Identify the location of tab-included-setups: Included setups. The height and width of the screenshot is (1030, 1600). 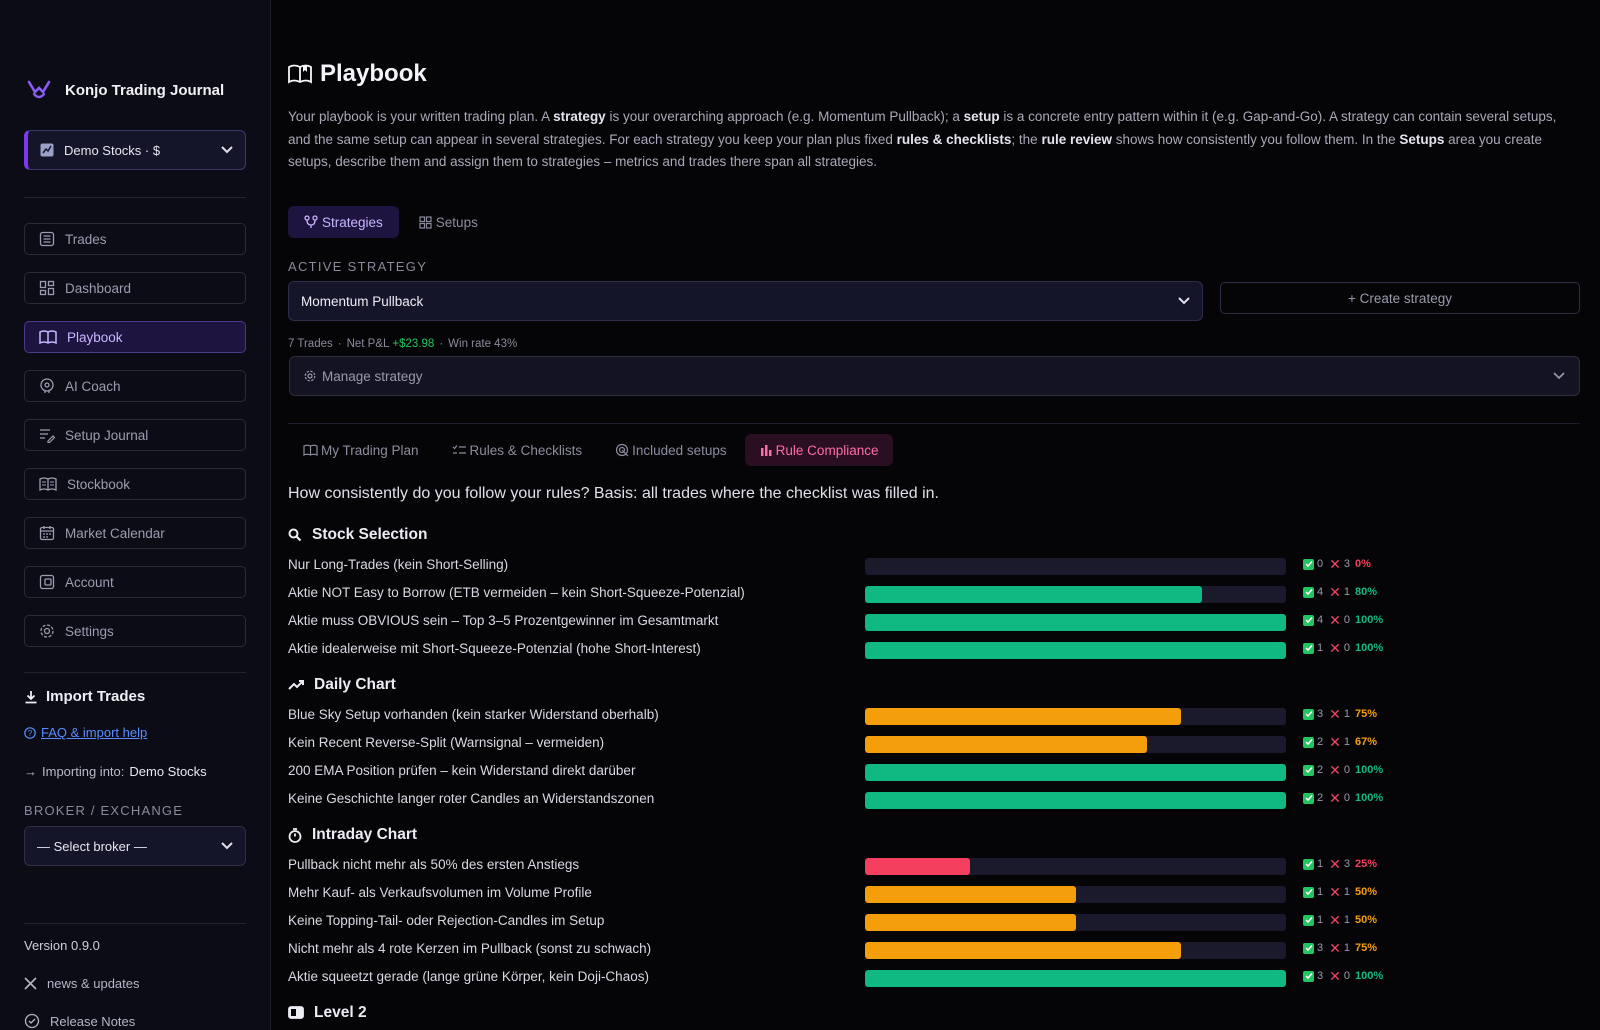
(671, 450).